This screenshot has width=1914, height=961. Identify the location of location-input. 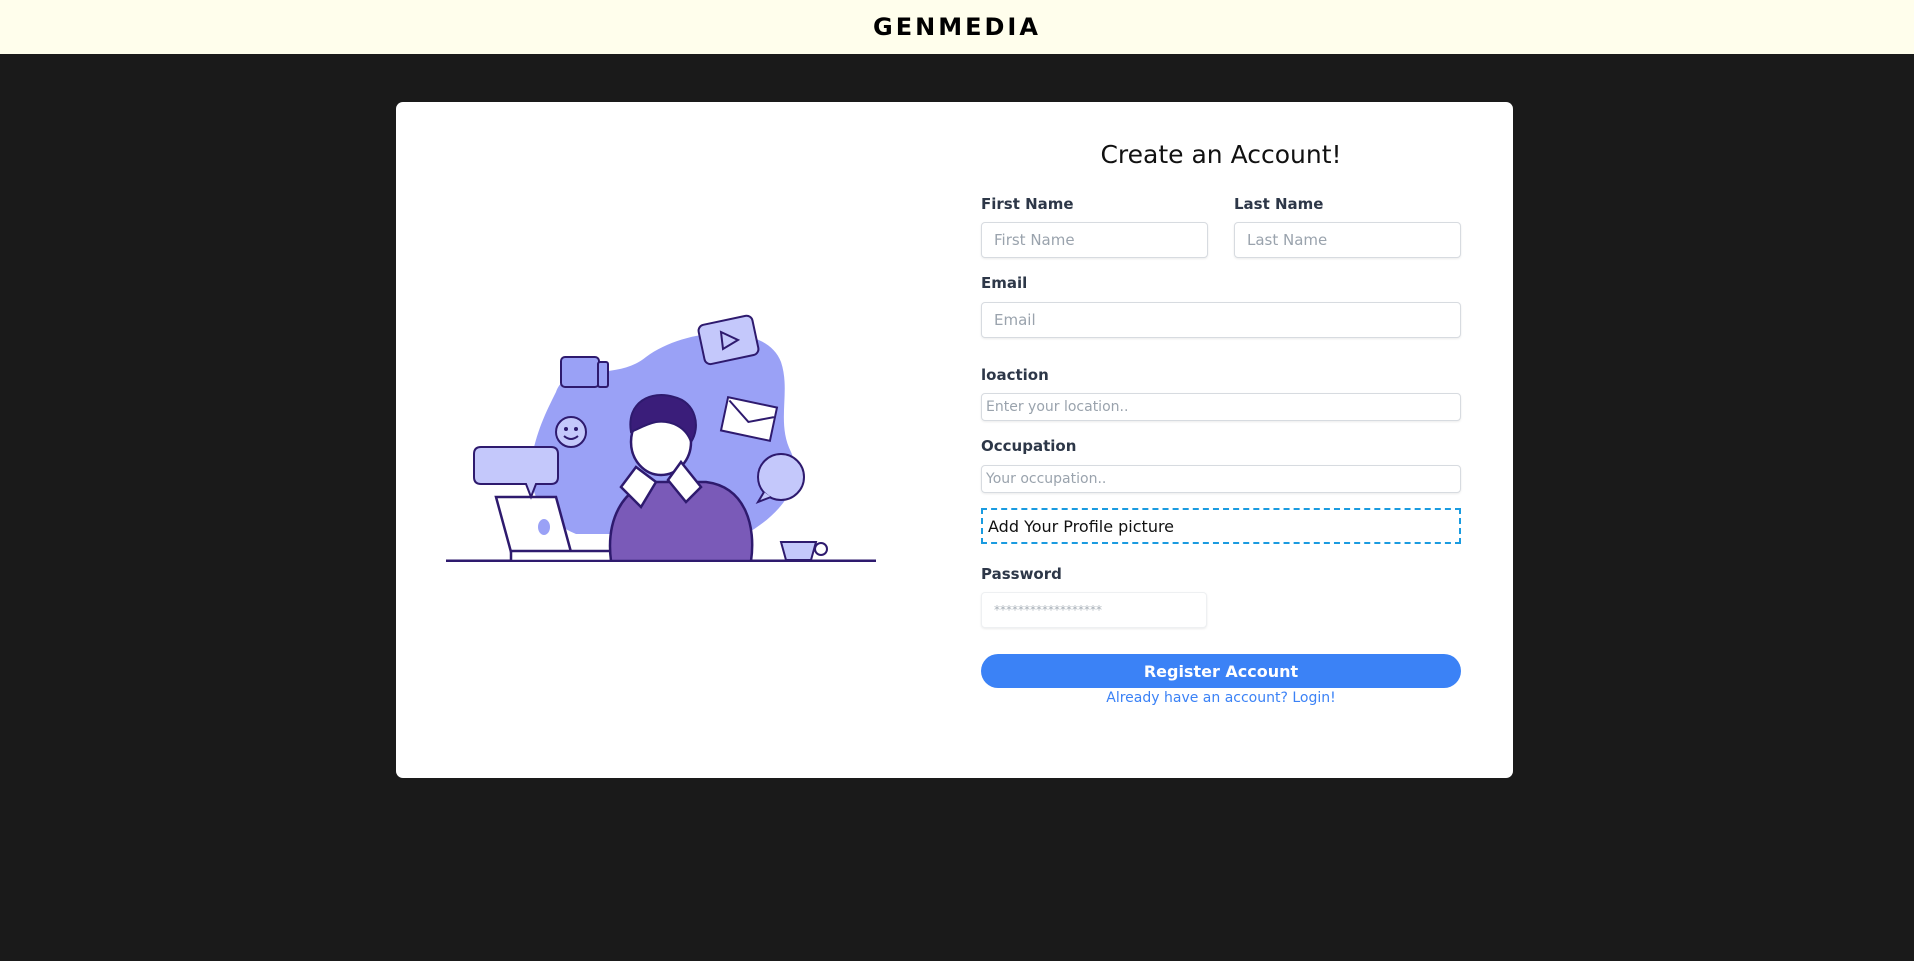
(1221, 407).